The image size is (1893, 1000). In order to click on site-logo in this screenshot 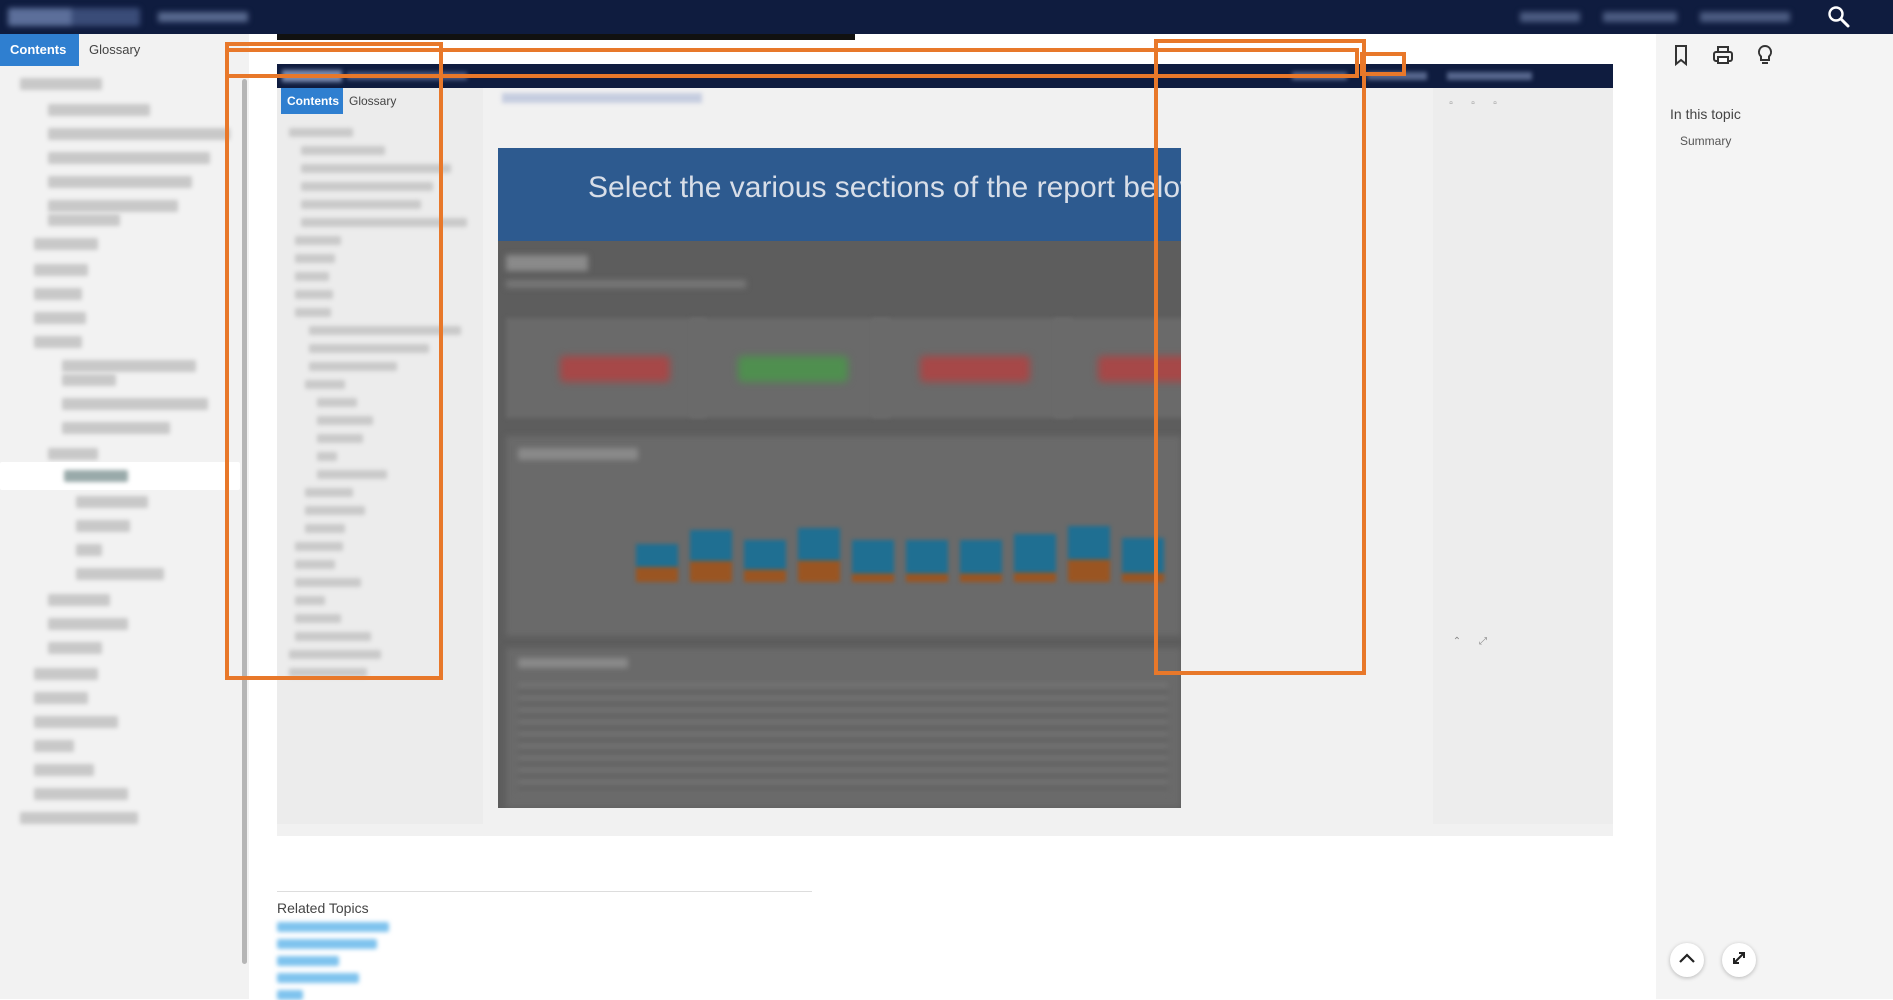, I will do `click(74, 17)`.